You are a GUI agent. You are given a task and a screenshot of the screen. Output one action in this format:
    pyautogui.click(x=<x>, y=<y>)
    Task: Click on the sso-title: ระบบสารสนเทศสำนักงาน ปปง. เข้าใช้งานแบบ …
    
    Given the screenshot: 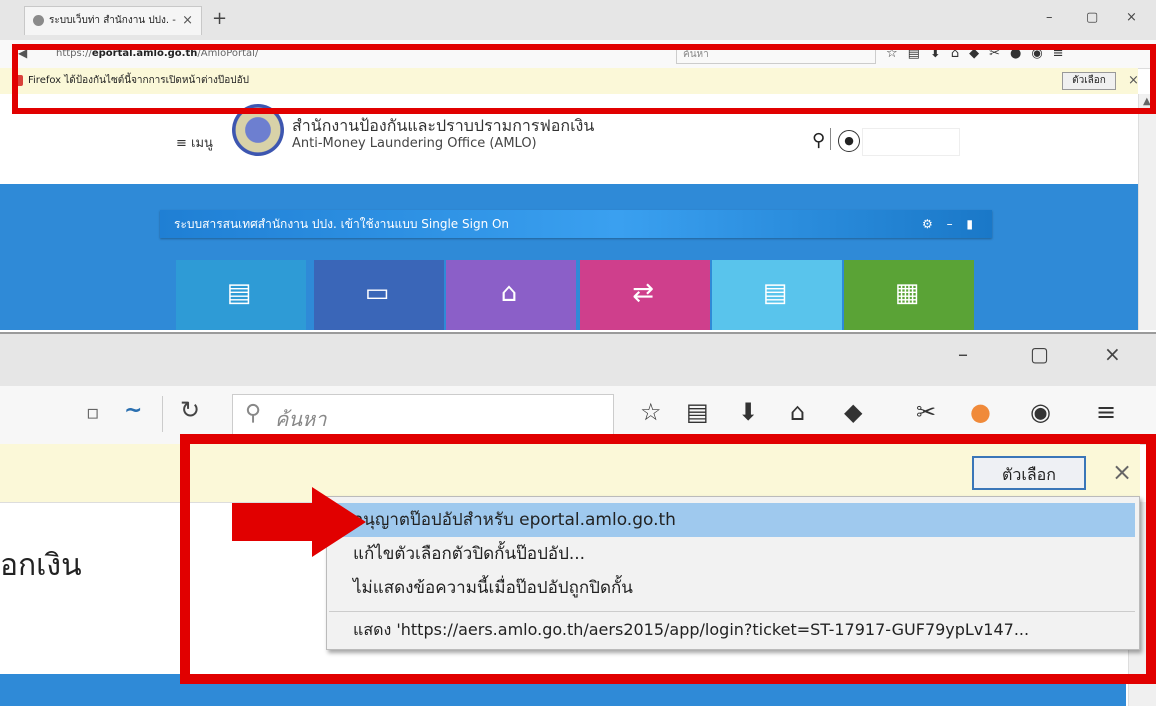 What is the action you would take?
    pyautogui.click(x=342, y=224)
    